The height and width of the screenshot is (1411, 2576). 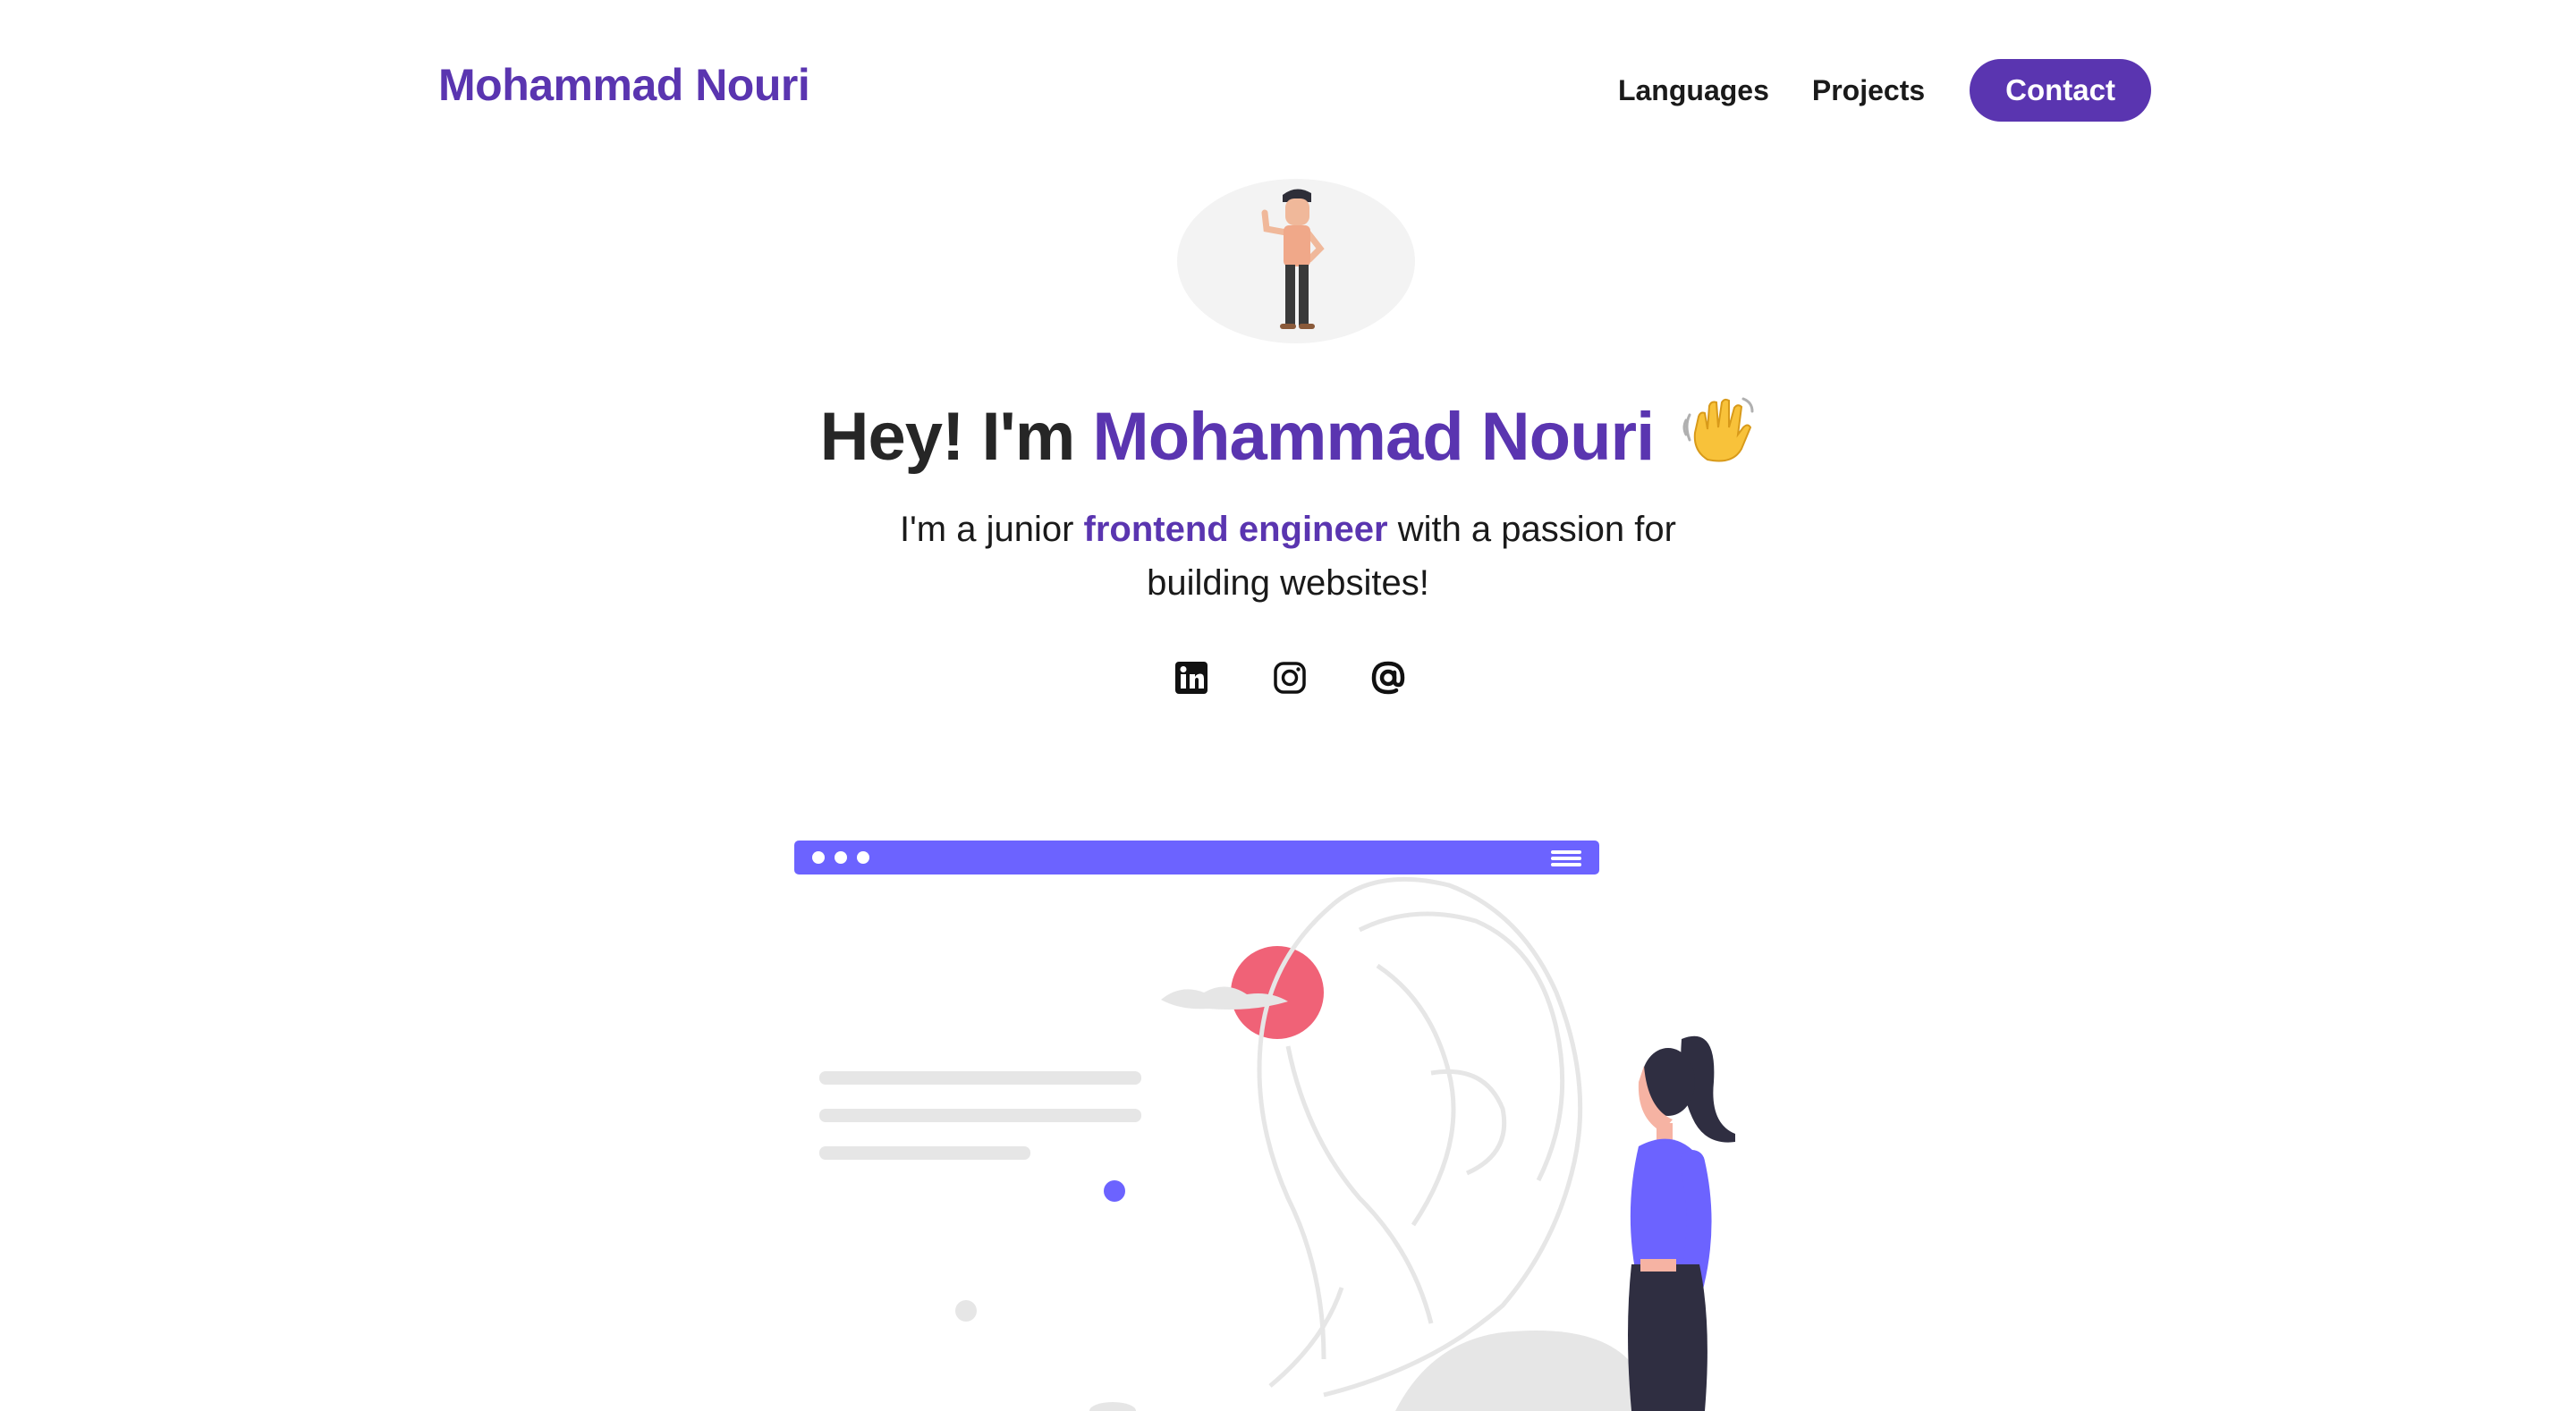 What do you see at coordinates (624, 85) in the screenshot?
I see `brand-logo-link: Mohammad Nouri` at bounding box center [624, 85].